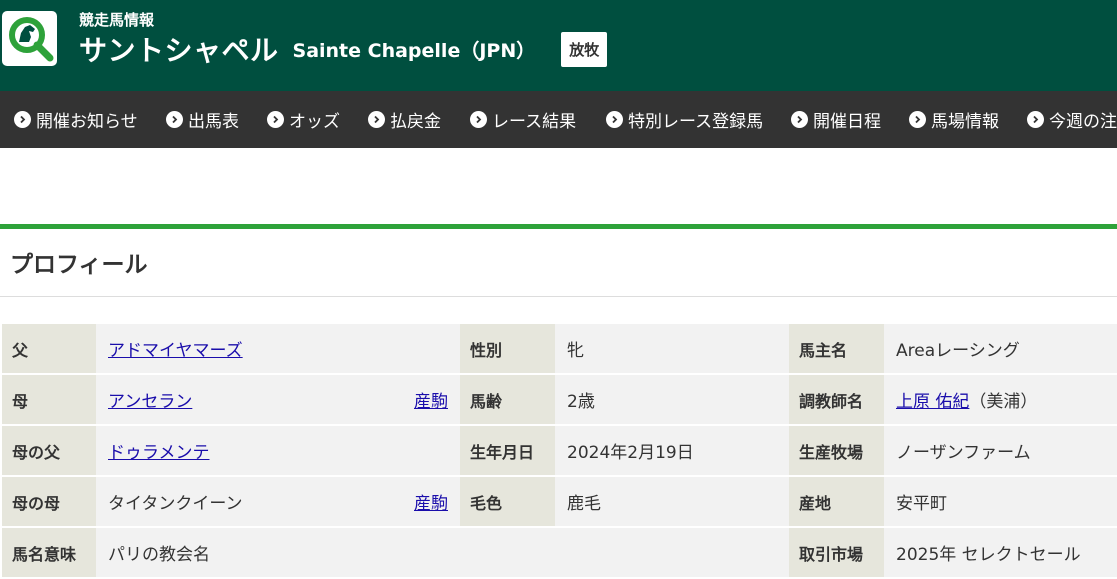 The image size is (1117, 579). I want to click on age-value: 2歳, so click(672, 400).